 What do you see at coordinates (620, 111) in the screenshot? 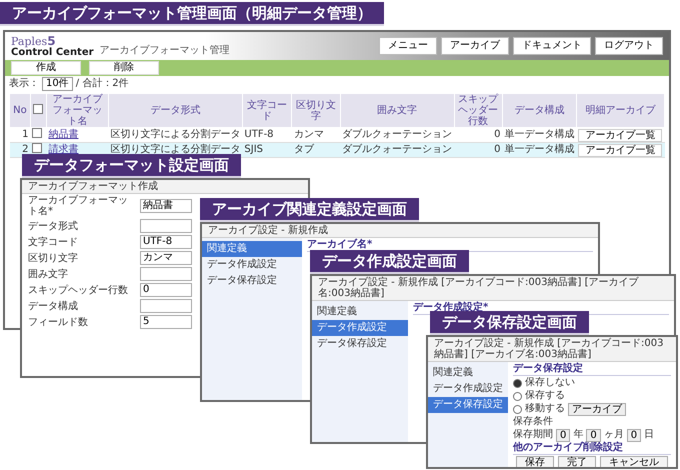
I see `column-header: 明細アーカイブ` at bounding box center [620, 111].